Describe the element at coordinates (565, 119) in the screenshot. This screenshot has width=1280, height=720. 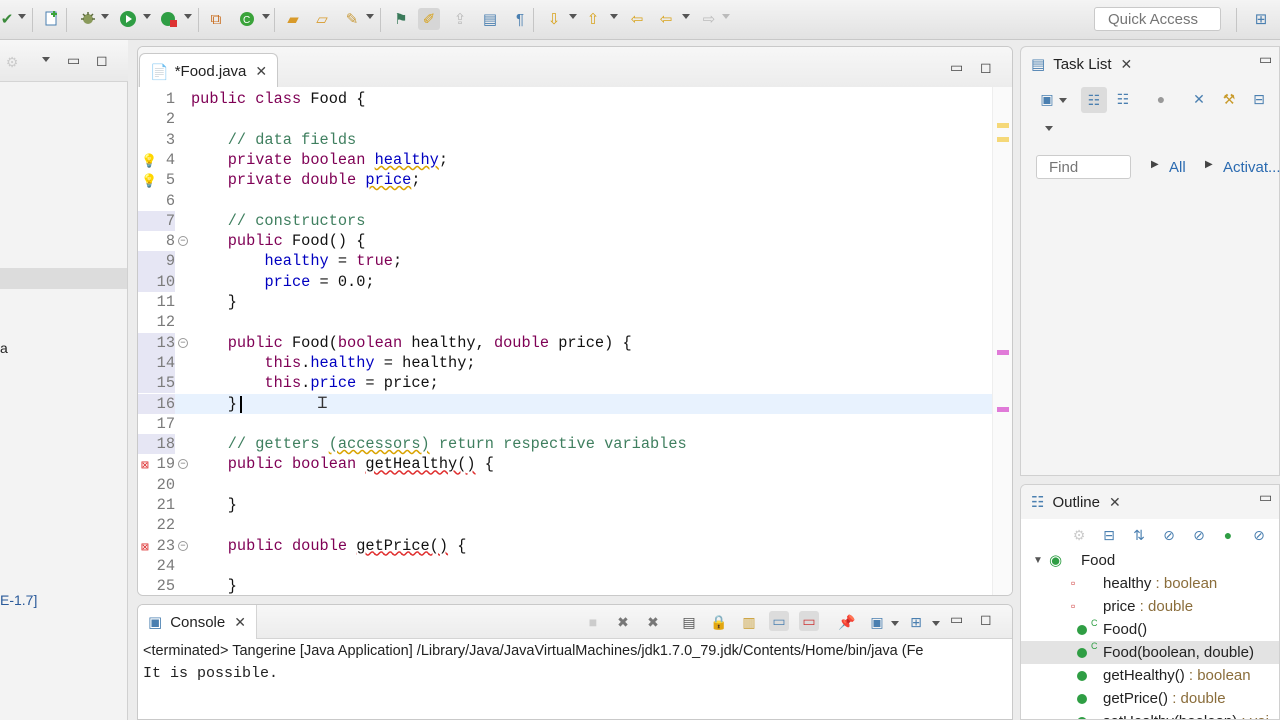
I see `code-line: 2` at that location.